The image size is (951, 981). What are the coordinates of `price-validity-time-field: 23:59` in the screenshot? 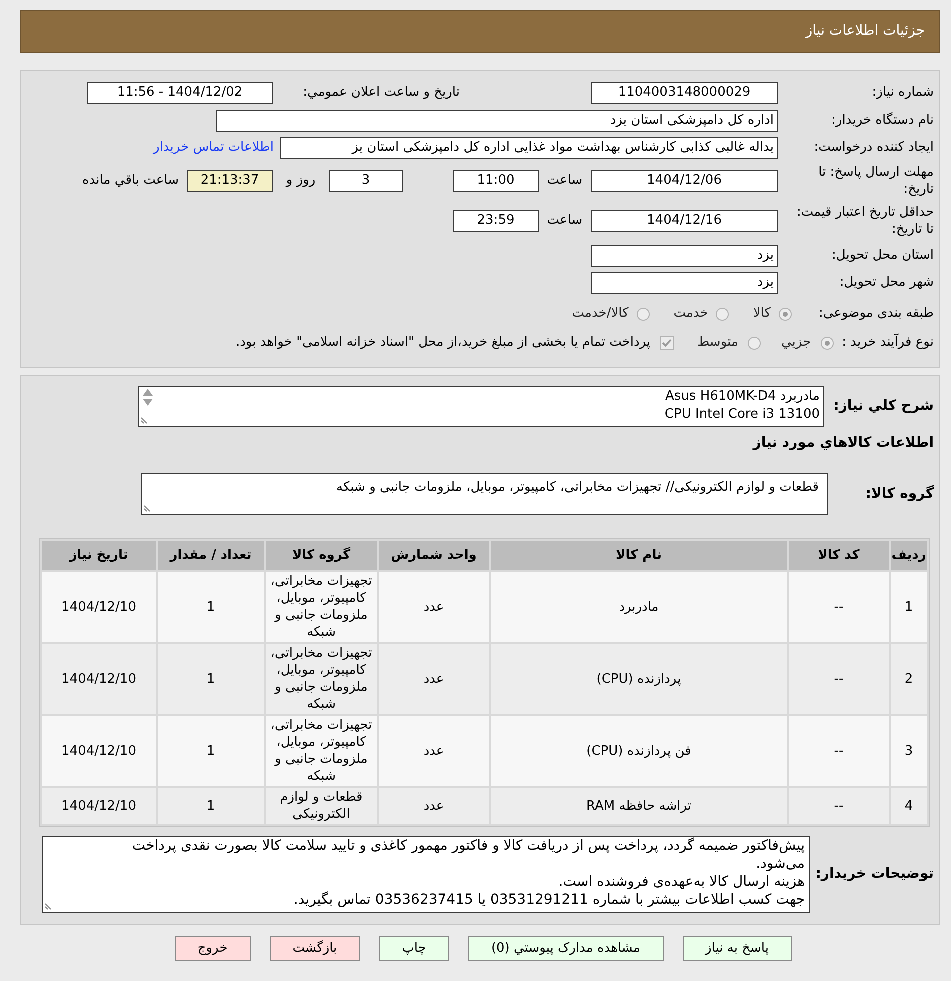 It's located at (496, 221).